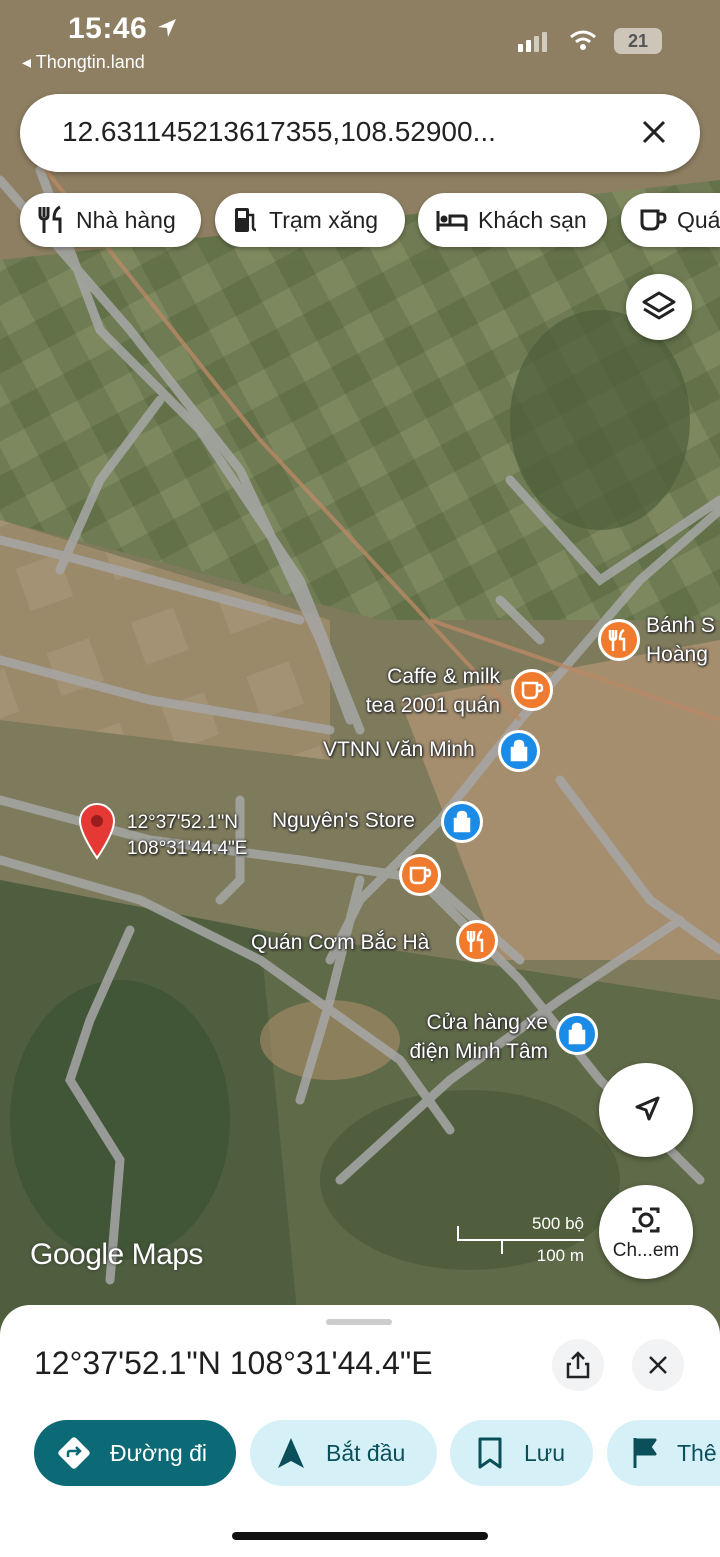  Describe the element at coordinates (521, 1453) in the screenshot. I see `save-button: Lưu` at that location.